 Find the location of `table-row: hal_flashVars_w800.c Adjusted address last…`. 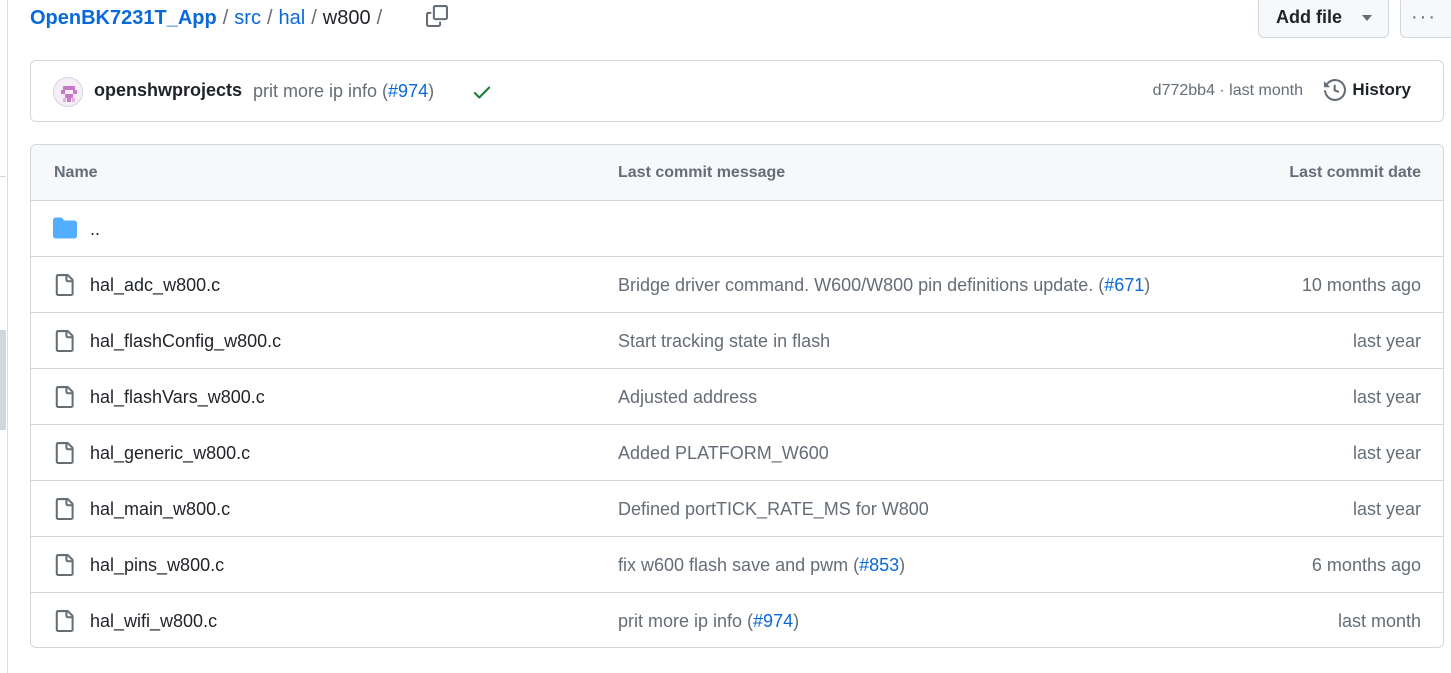

table-row: hal_flashVars_w800.c Adjusted address last… is located at coordinates (737, 397).